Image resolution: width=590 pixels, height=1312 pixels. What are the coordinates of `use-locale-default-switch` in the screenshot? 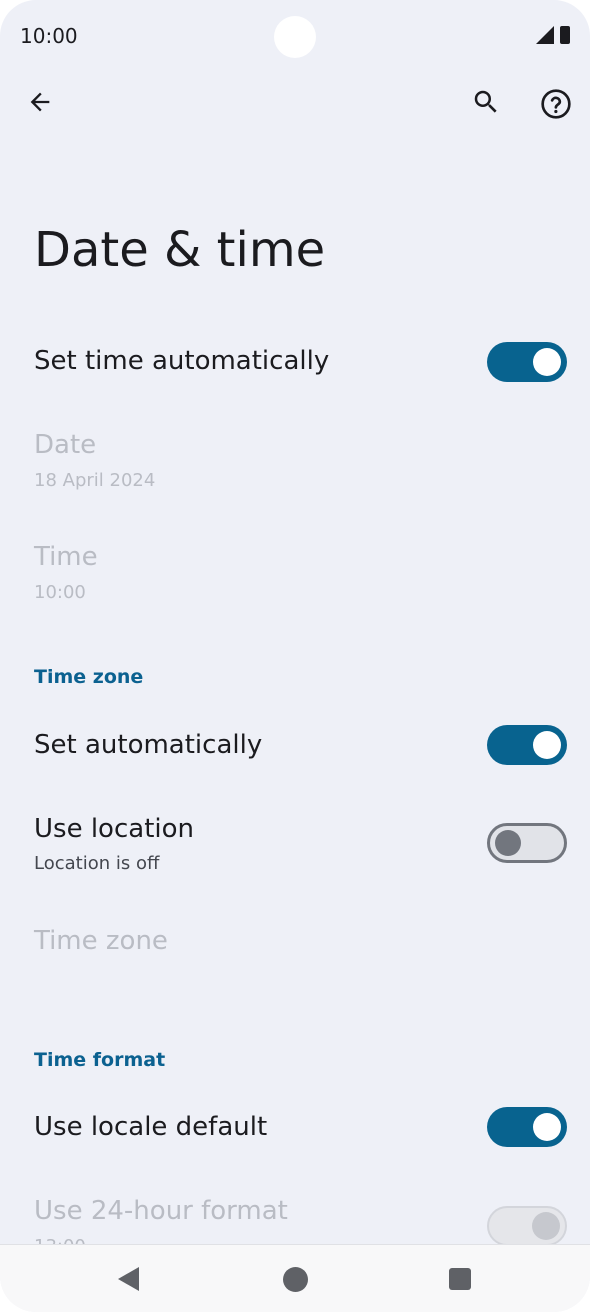 It's located at (527, 1127).